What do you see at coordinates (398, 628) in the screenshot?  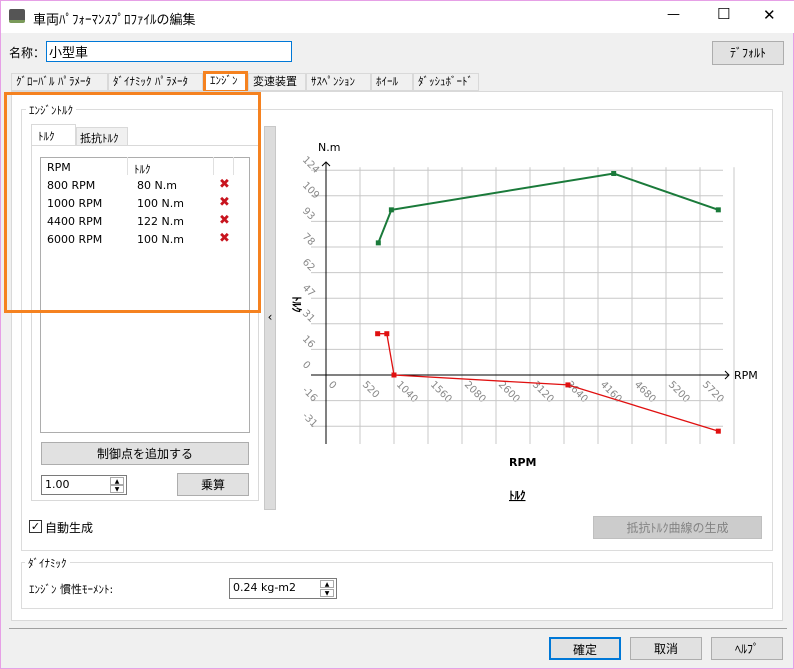 I see `footer-divider` at bounding box center [398, 628].